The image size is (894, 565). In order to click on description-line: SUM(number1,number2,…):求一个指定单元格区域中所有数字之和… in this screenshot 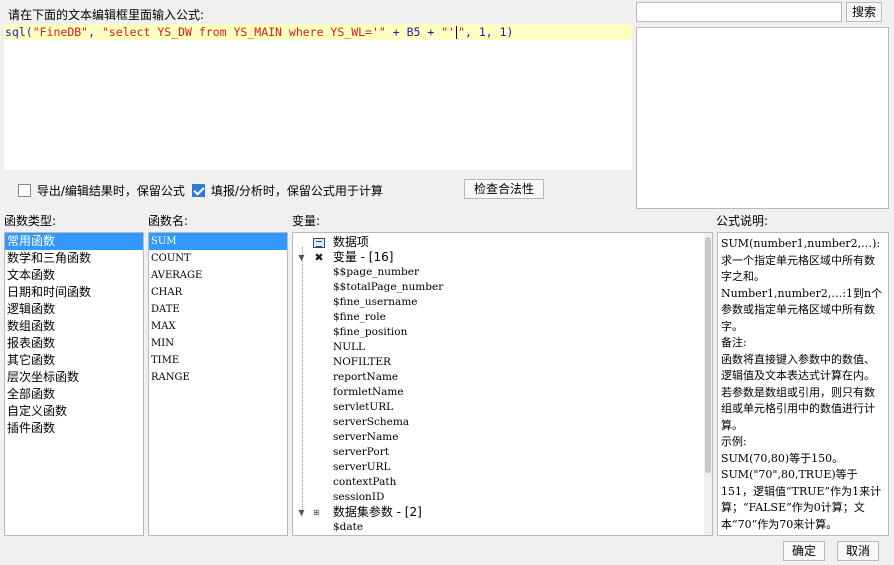, I will do `click(801, 260)`.